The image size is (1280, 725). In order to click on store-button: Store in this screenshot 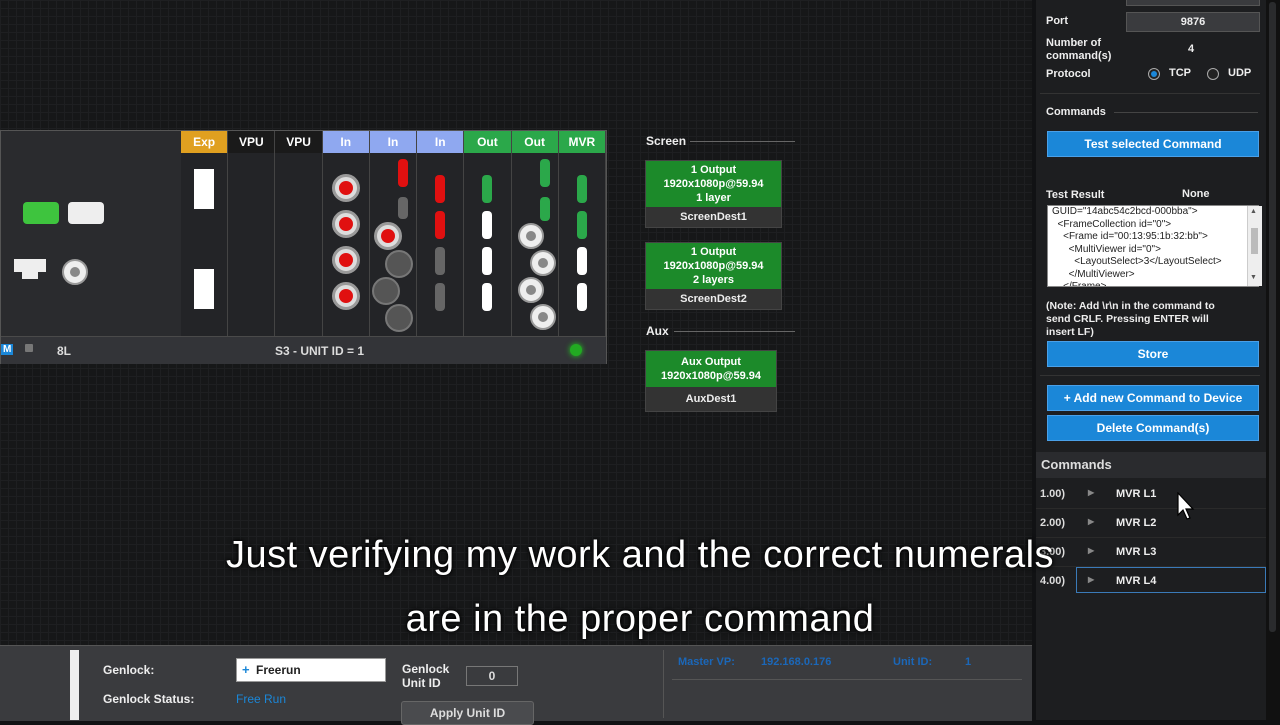, I will do `click(1153, 354)`.